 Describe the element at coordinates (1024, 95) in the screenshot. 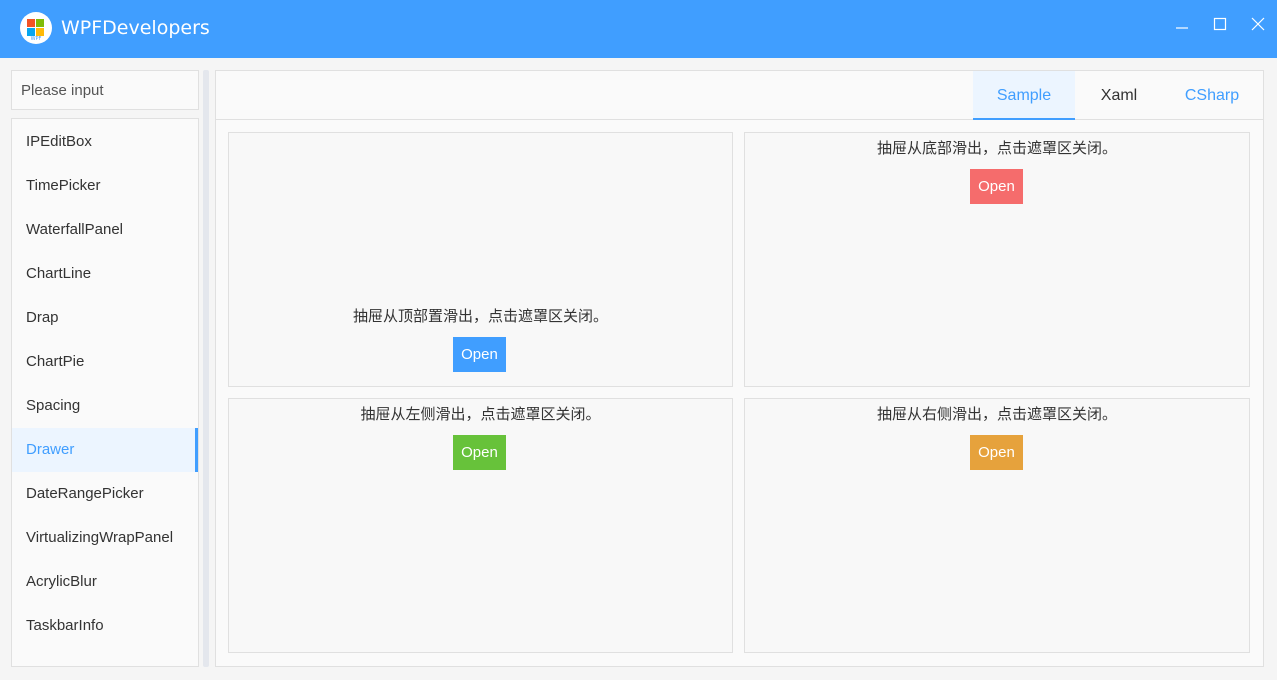

I see `tab-sample: Sample` at that location.